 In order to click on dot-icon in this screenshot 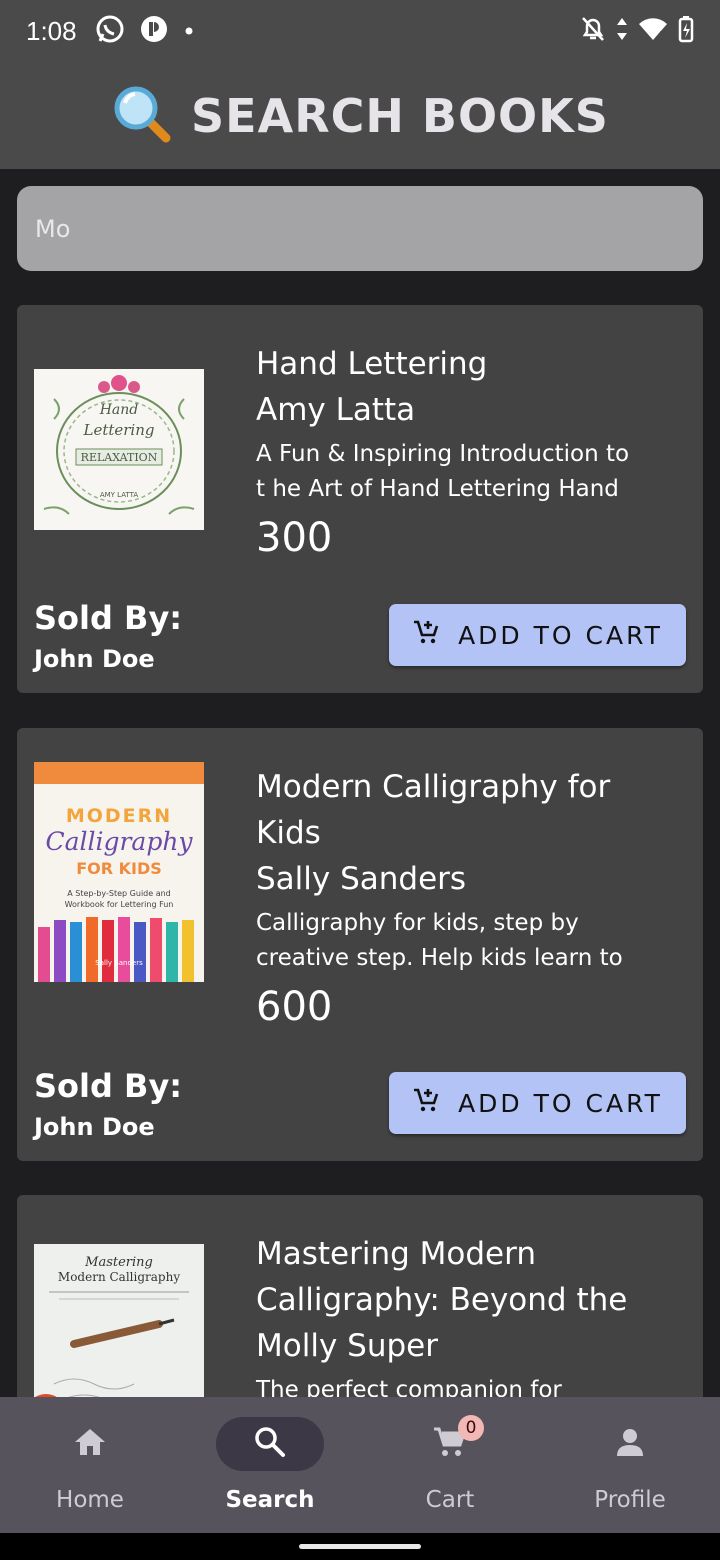, I will do `click(189, 31)`.